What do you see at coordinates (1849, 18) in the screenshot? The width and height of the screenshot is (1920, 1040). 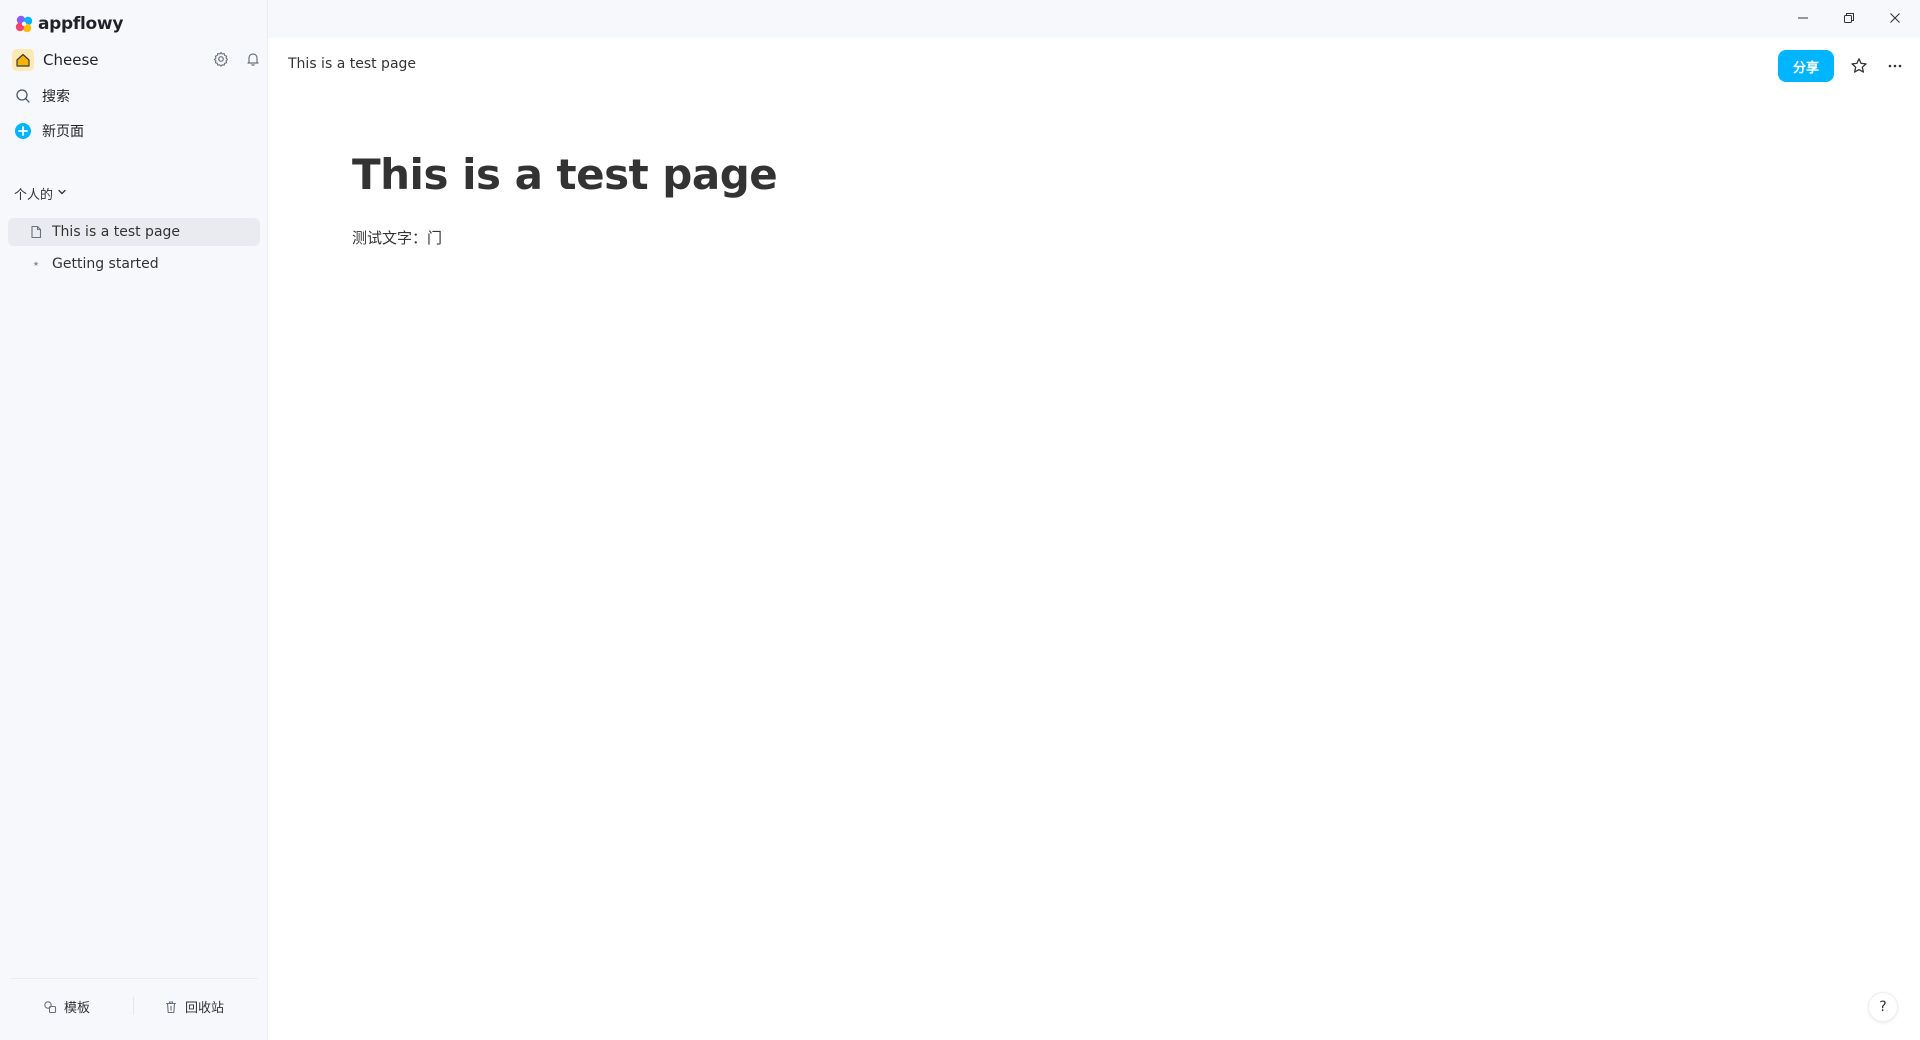 I see `restore-icon` at bounding box center [1849, 18].